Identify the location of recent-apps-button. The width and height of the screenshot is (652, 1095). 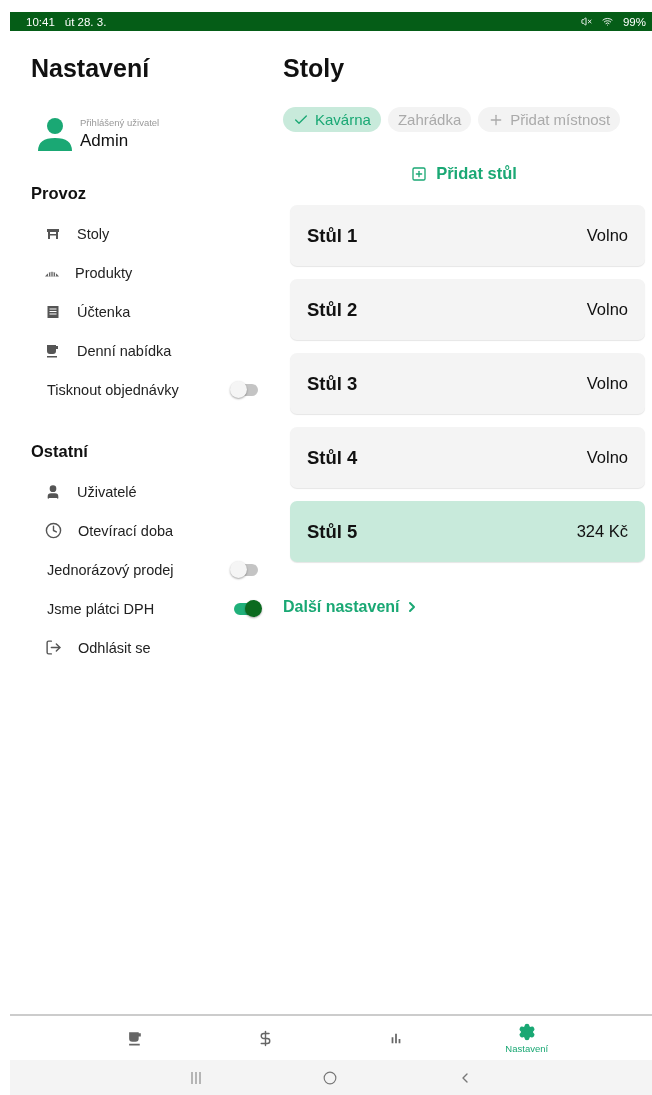
(196, 1077).